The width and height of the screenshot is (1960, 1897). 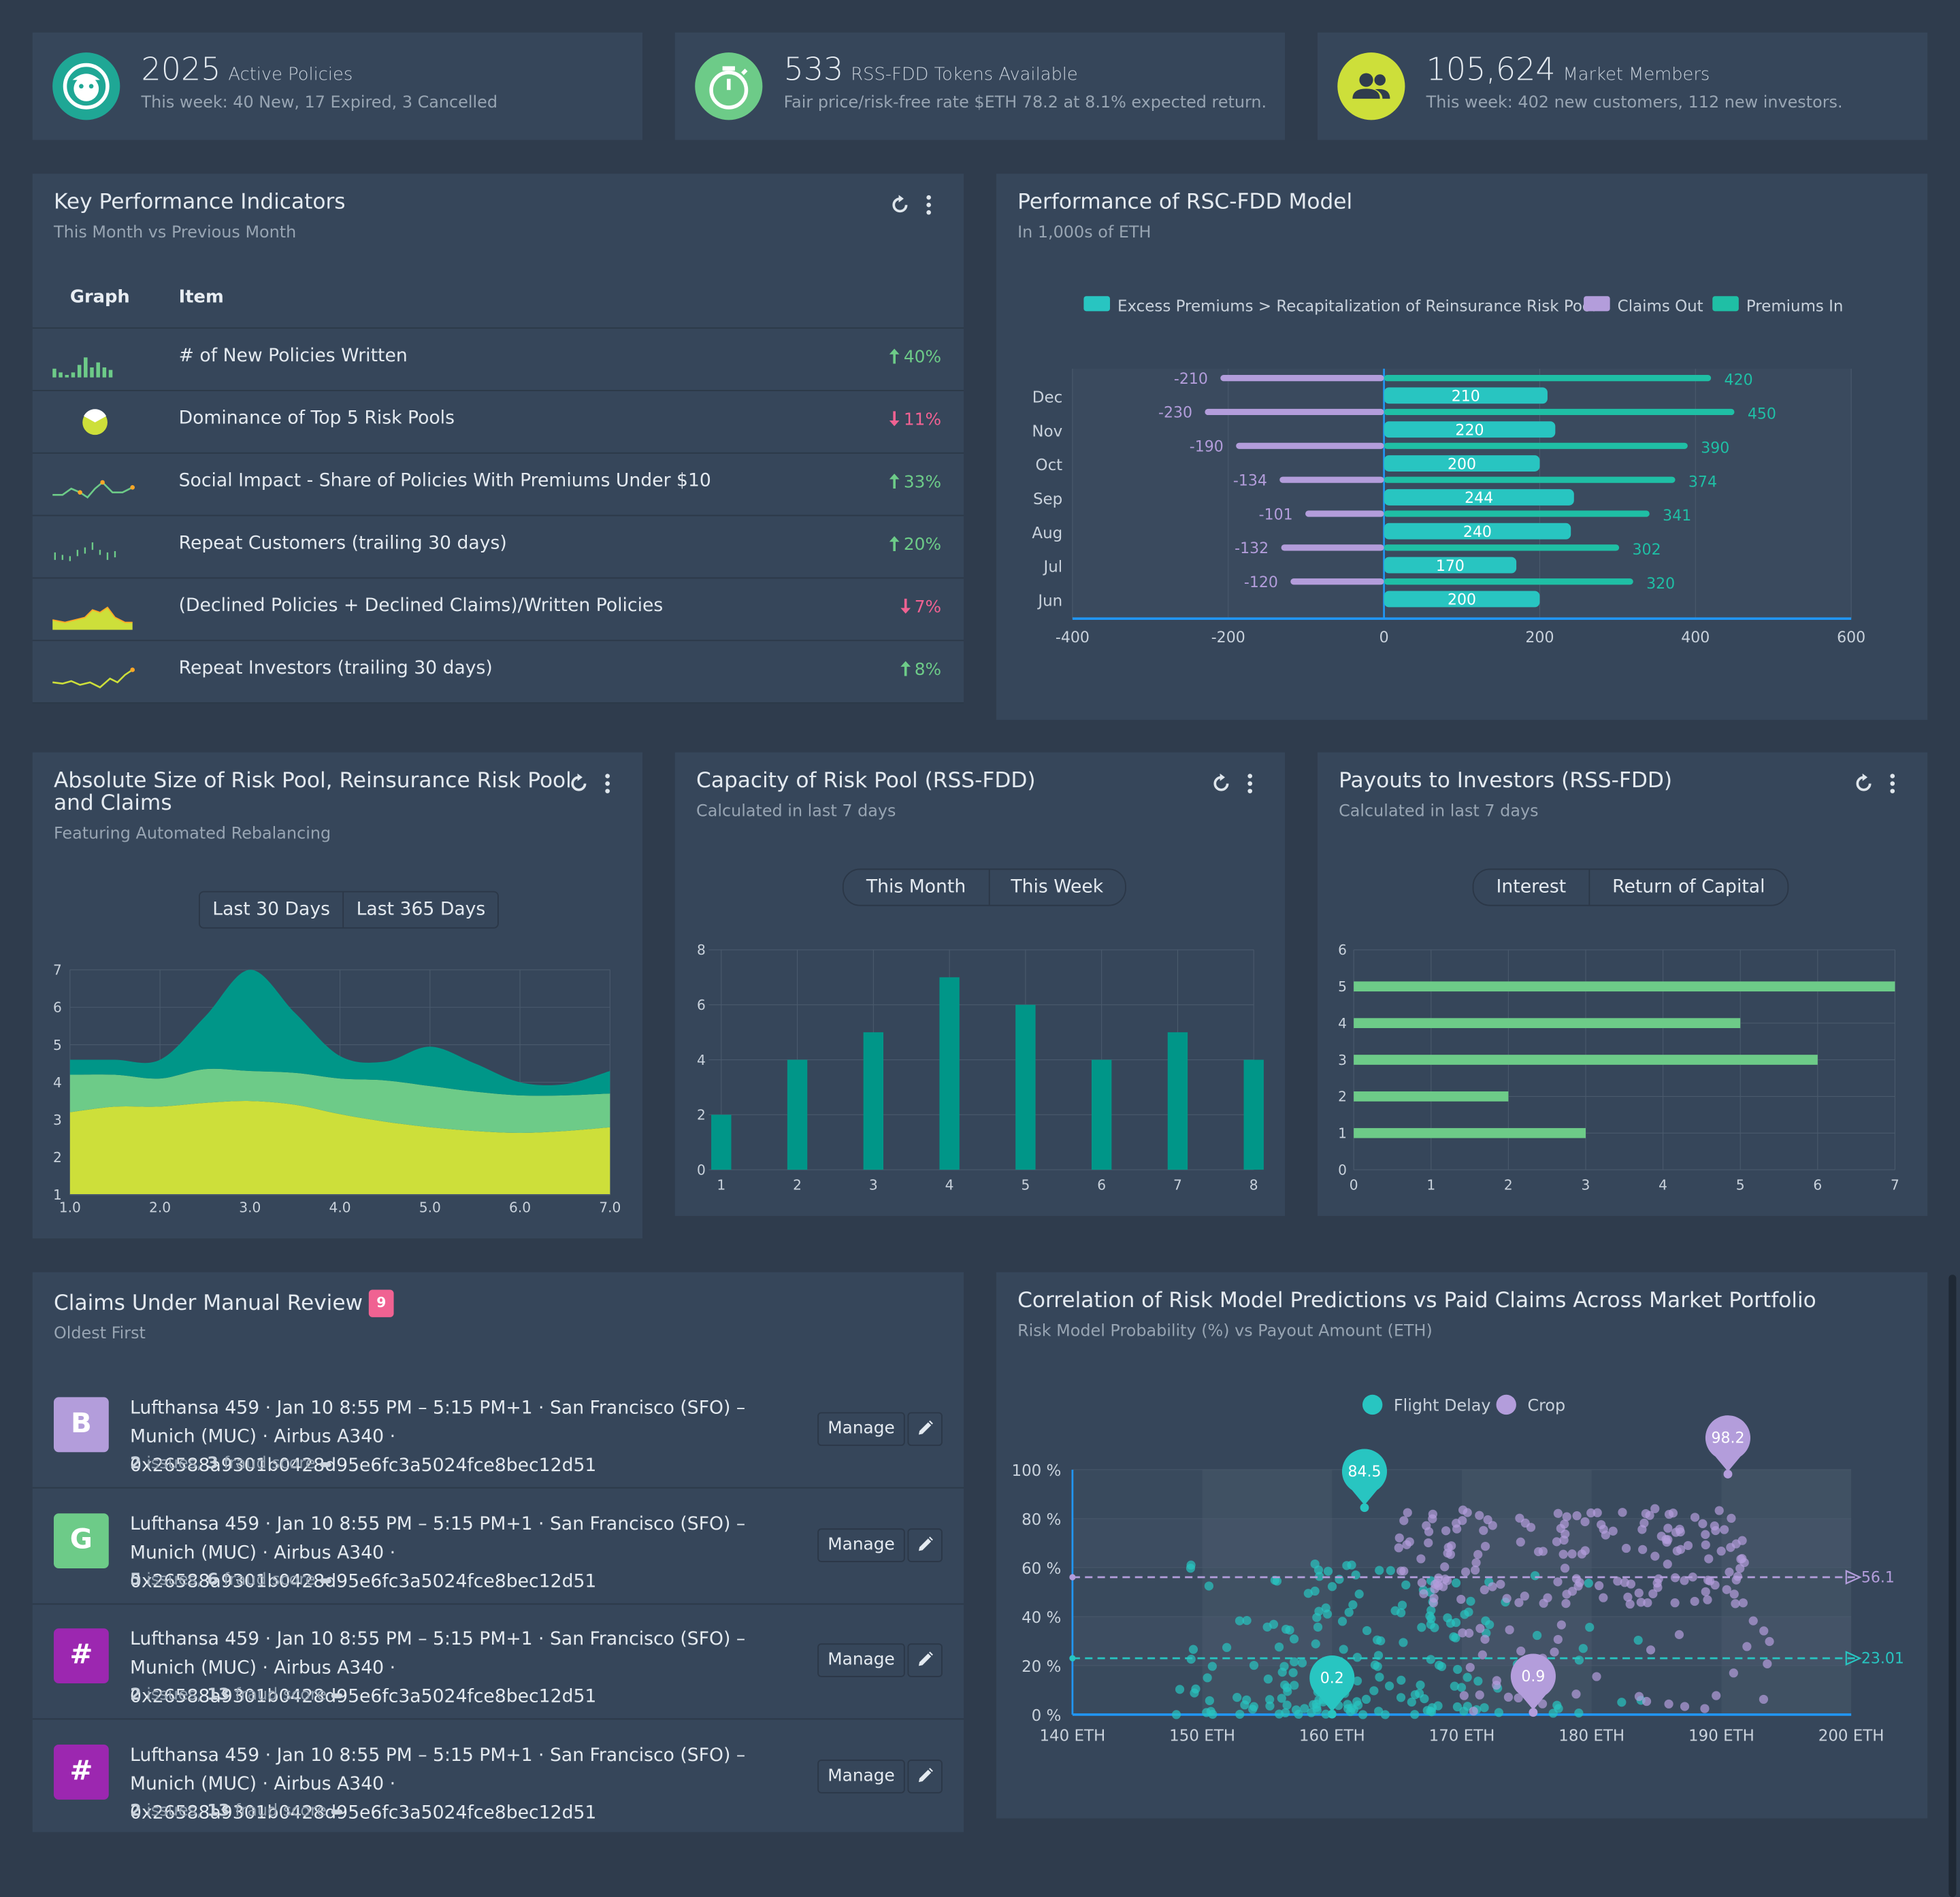 I want to click on tick-label: 0, so click(x=1342, y=1169).